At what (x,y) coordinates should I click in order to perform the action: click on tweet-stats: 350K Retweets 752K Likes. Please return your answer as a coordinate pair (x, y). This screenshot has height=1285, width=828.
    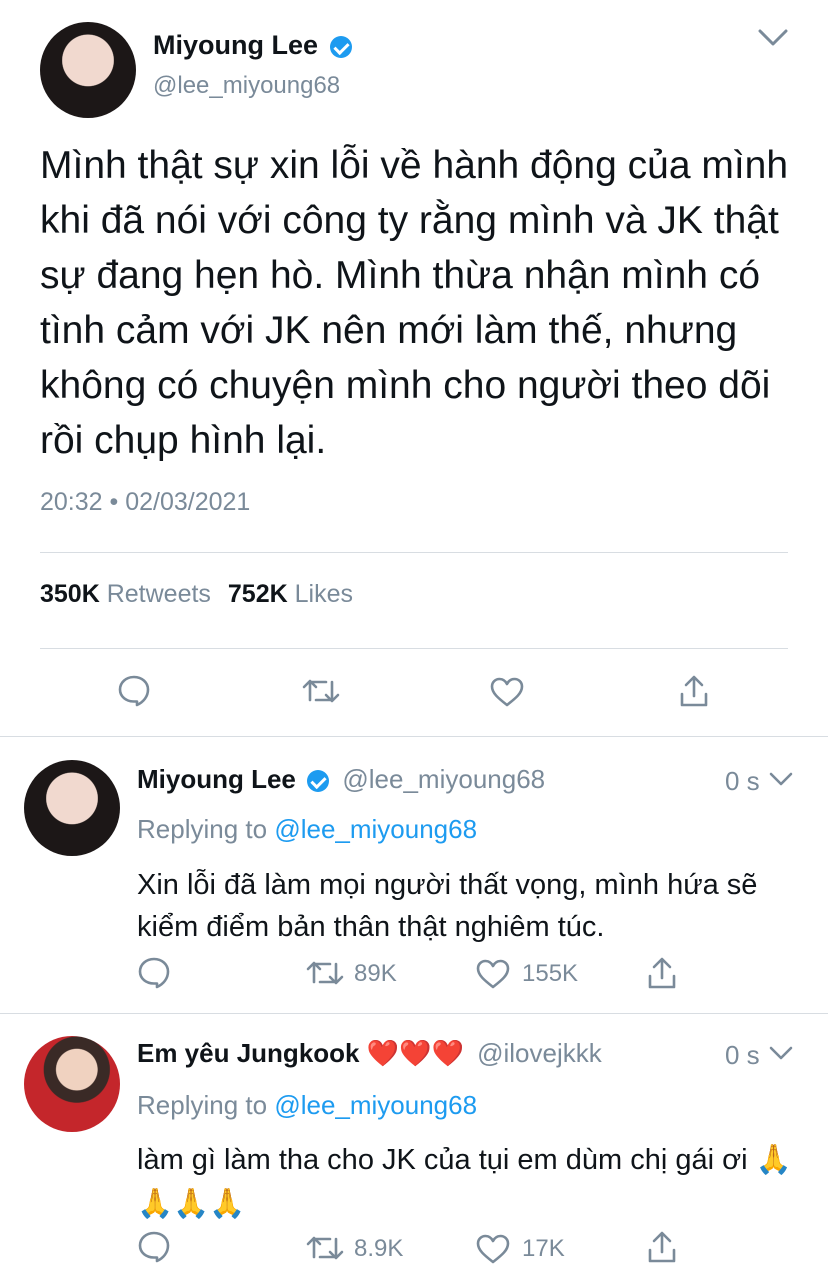
    Looking at the image, I should click on (196, 594).